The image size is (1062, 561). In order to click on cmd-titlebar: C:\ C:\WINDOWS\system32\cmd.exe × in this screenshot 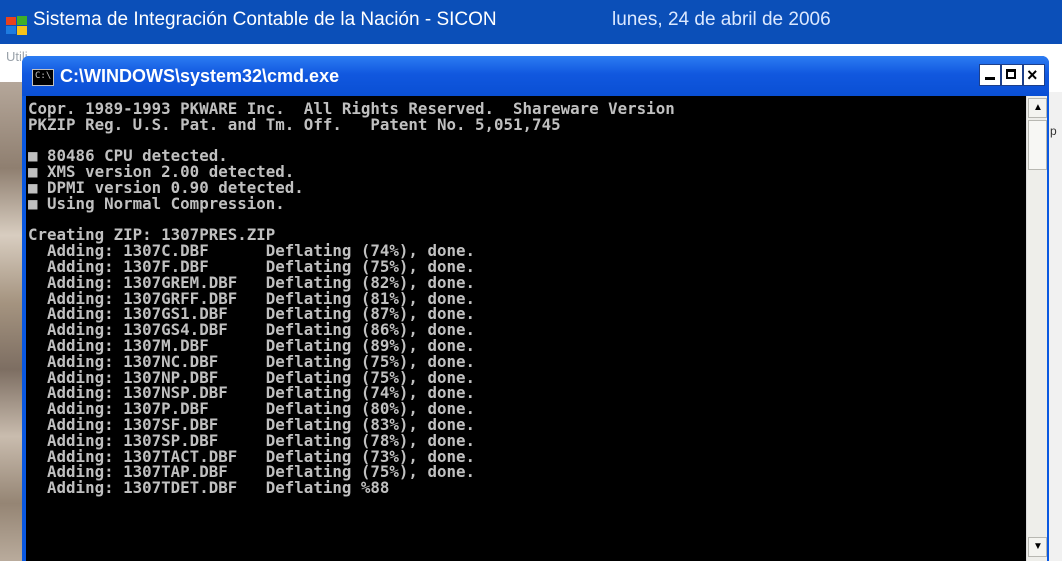, I will do `click(535, 76)`.